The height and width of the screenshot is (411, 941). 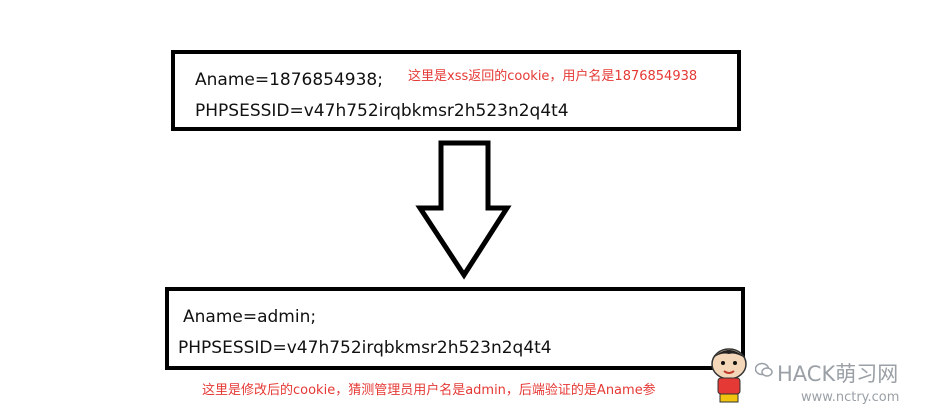 I want to click on down-arrow-icon, so click(x=463, y=210).